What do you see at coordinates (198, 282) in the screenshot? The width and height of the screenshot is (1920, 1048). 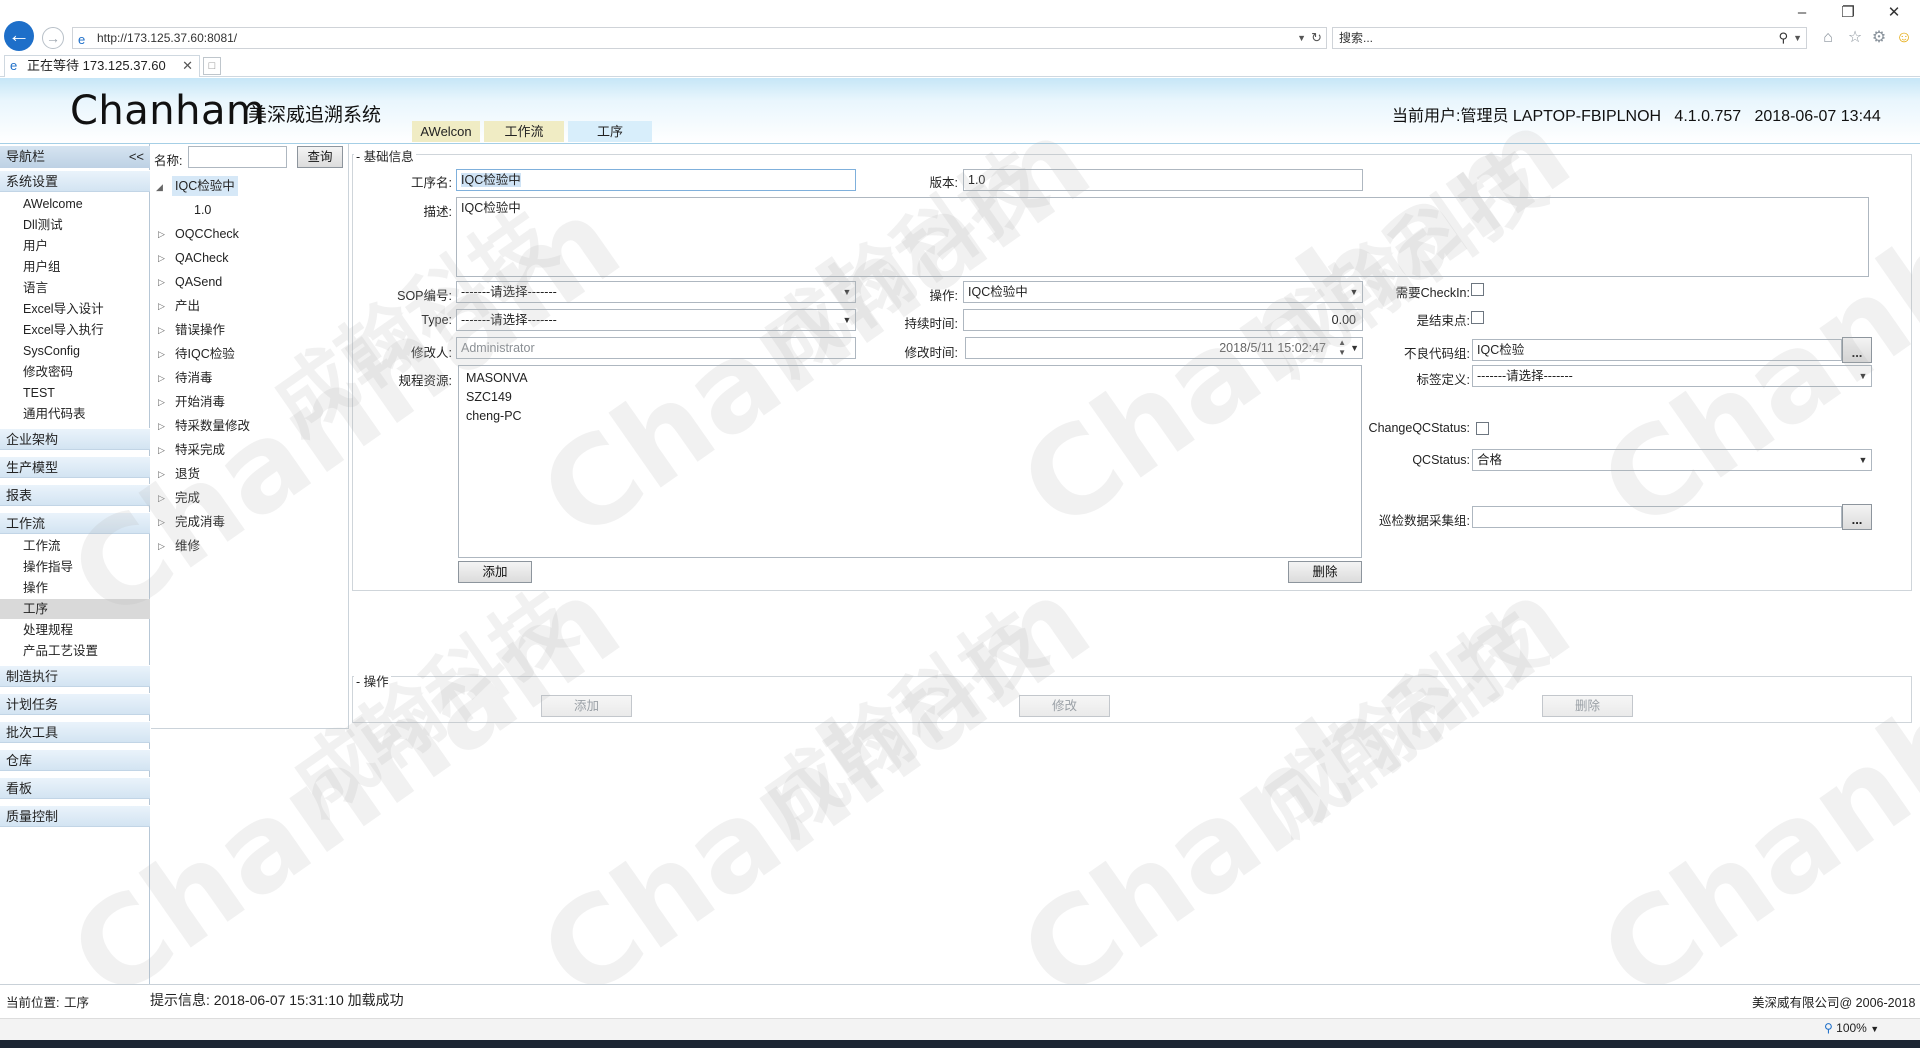 I see `tree-node: QASend` at bounding box center [198, 282].